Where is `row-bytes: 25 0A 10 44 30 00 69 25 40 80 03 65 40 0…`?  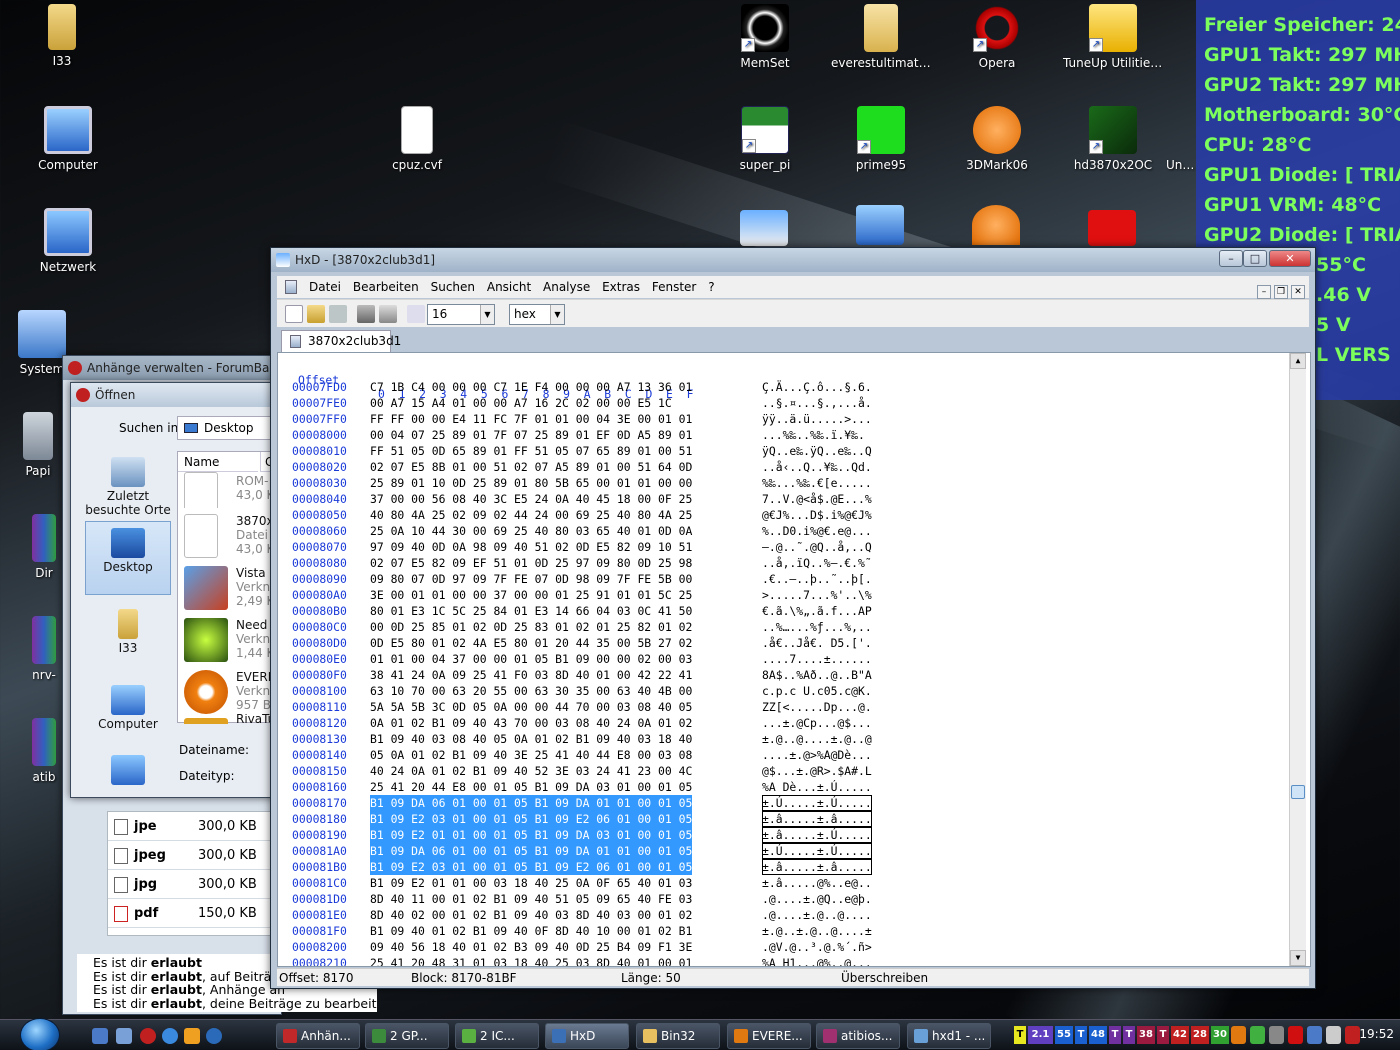
row-bytes: 25 0A 10 44 30 00 69 25 40 80 03 65 40 0… is located at coordinates (531, 531).